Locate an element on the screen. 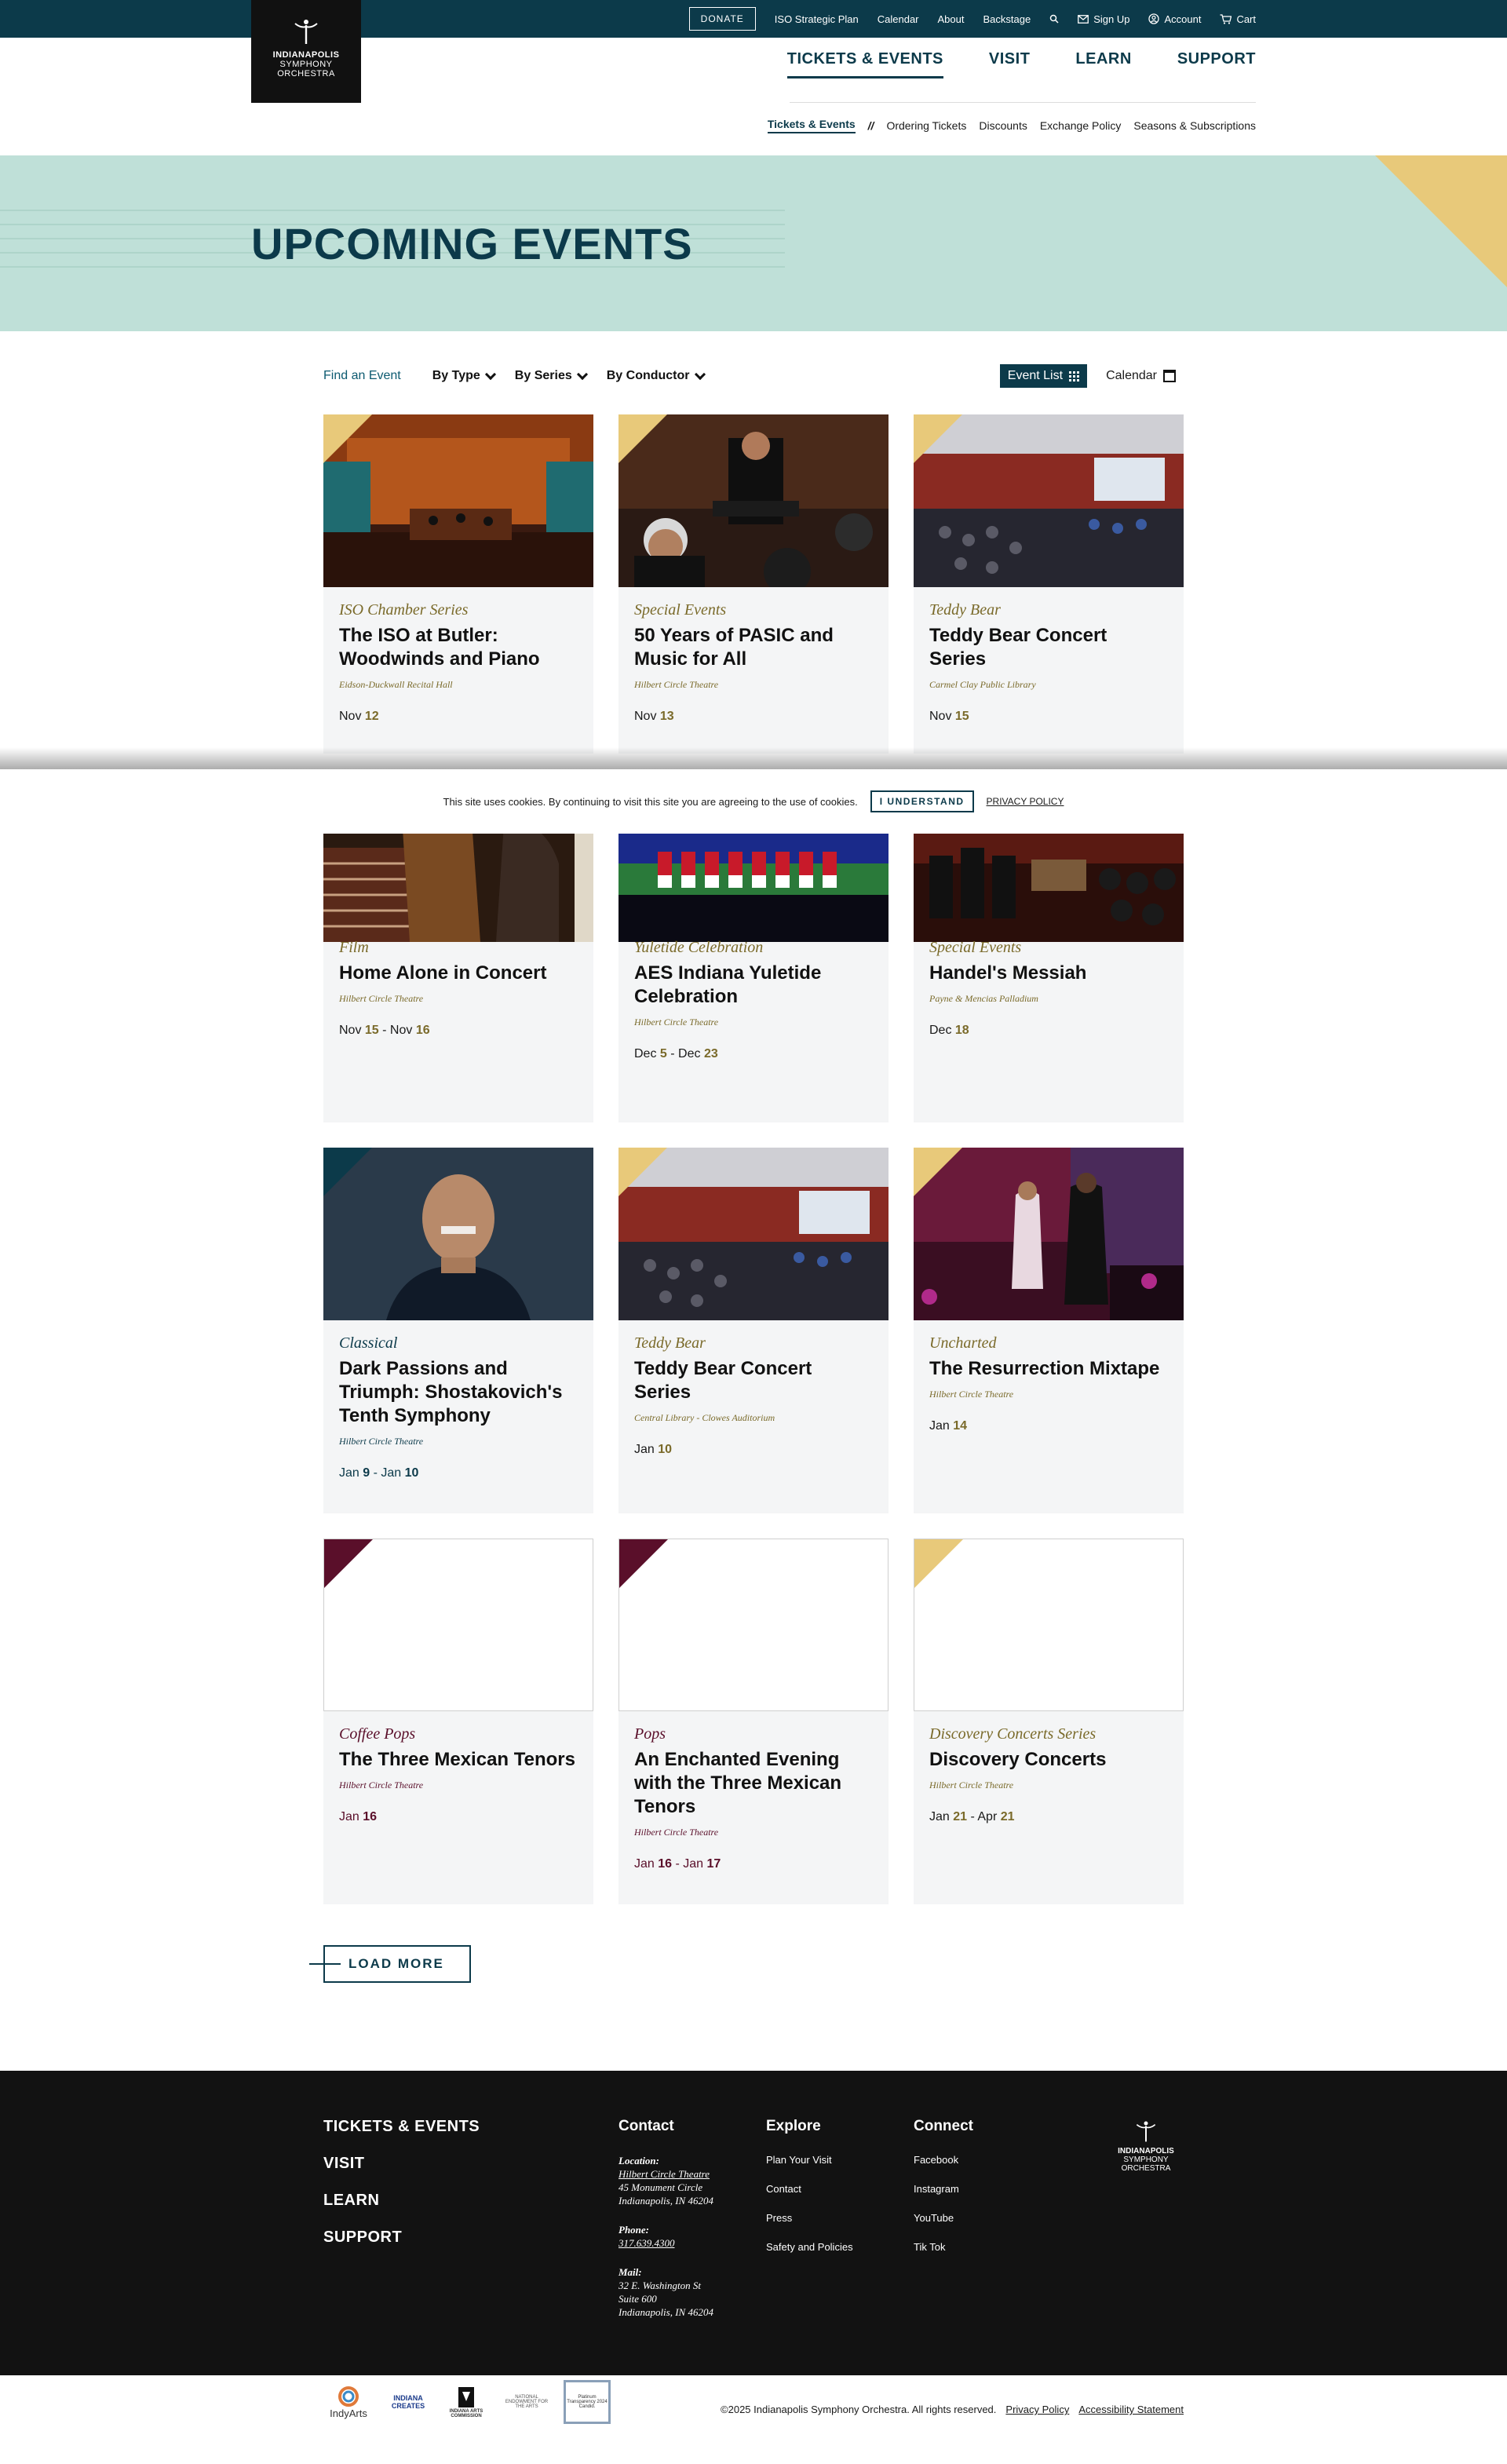  main-nav-tickets-events: TICKETS & EVENTS is located at coordinates (864, 64).